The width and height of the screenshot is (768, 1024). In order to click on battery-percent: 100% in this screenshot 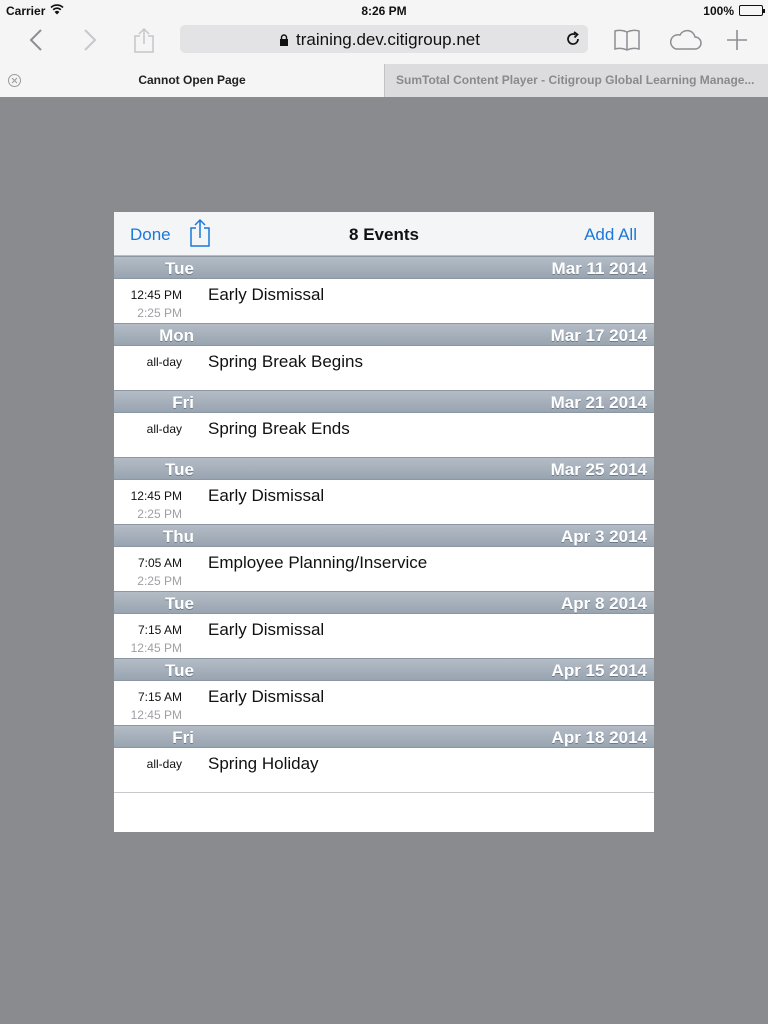, I will do `click(718, 11)`.